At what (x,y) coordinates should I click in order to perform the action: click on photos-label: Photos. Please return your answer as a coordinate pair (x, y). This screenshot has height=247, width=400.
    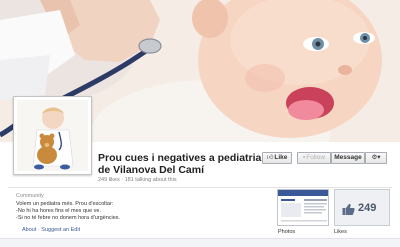
    Looking at the image, I should click on (286, 232).